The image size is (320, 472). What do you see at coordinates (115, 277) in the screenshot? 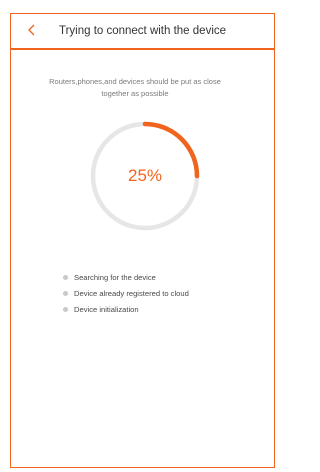
I see `status-label: Searching for the device` at bounding box center [115, 277].